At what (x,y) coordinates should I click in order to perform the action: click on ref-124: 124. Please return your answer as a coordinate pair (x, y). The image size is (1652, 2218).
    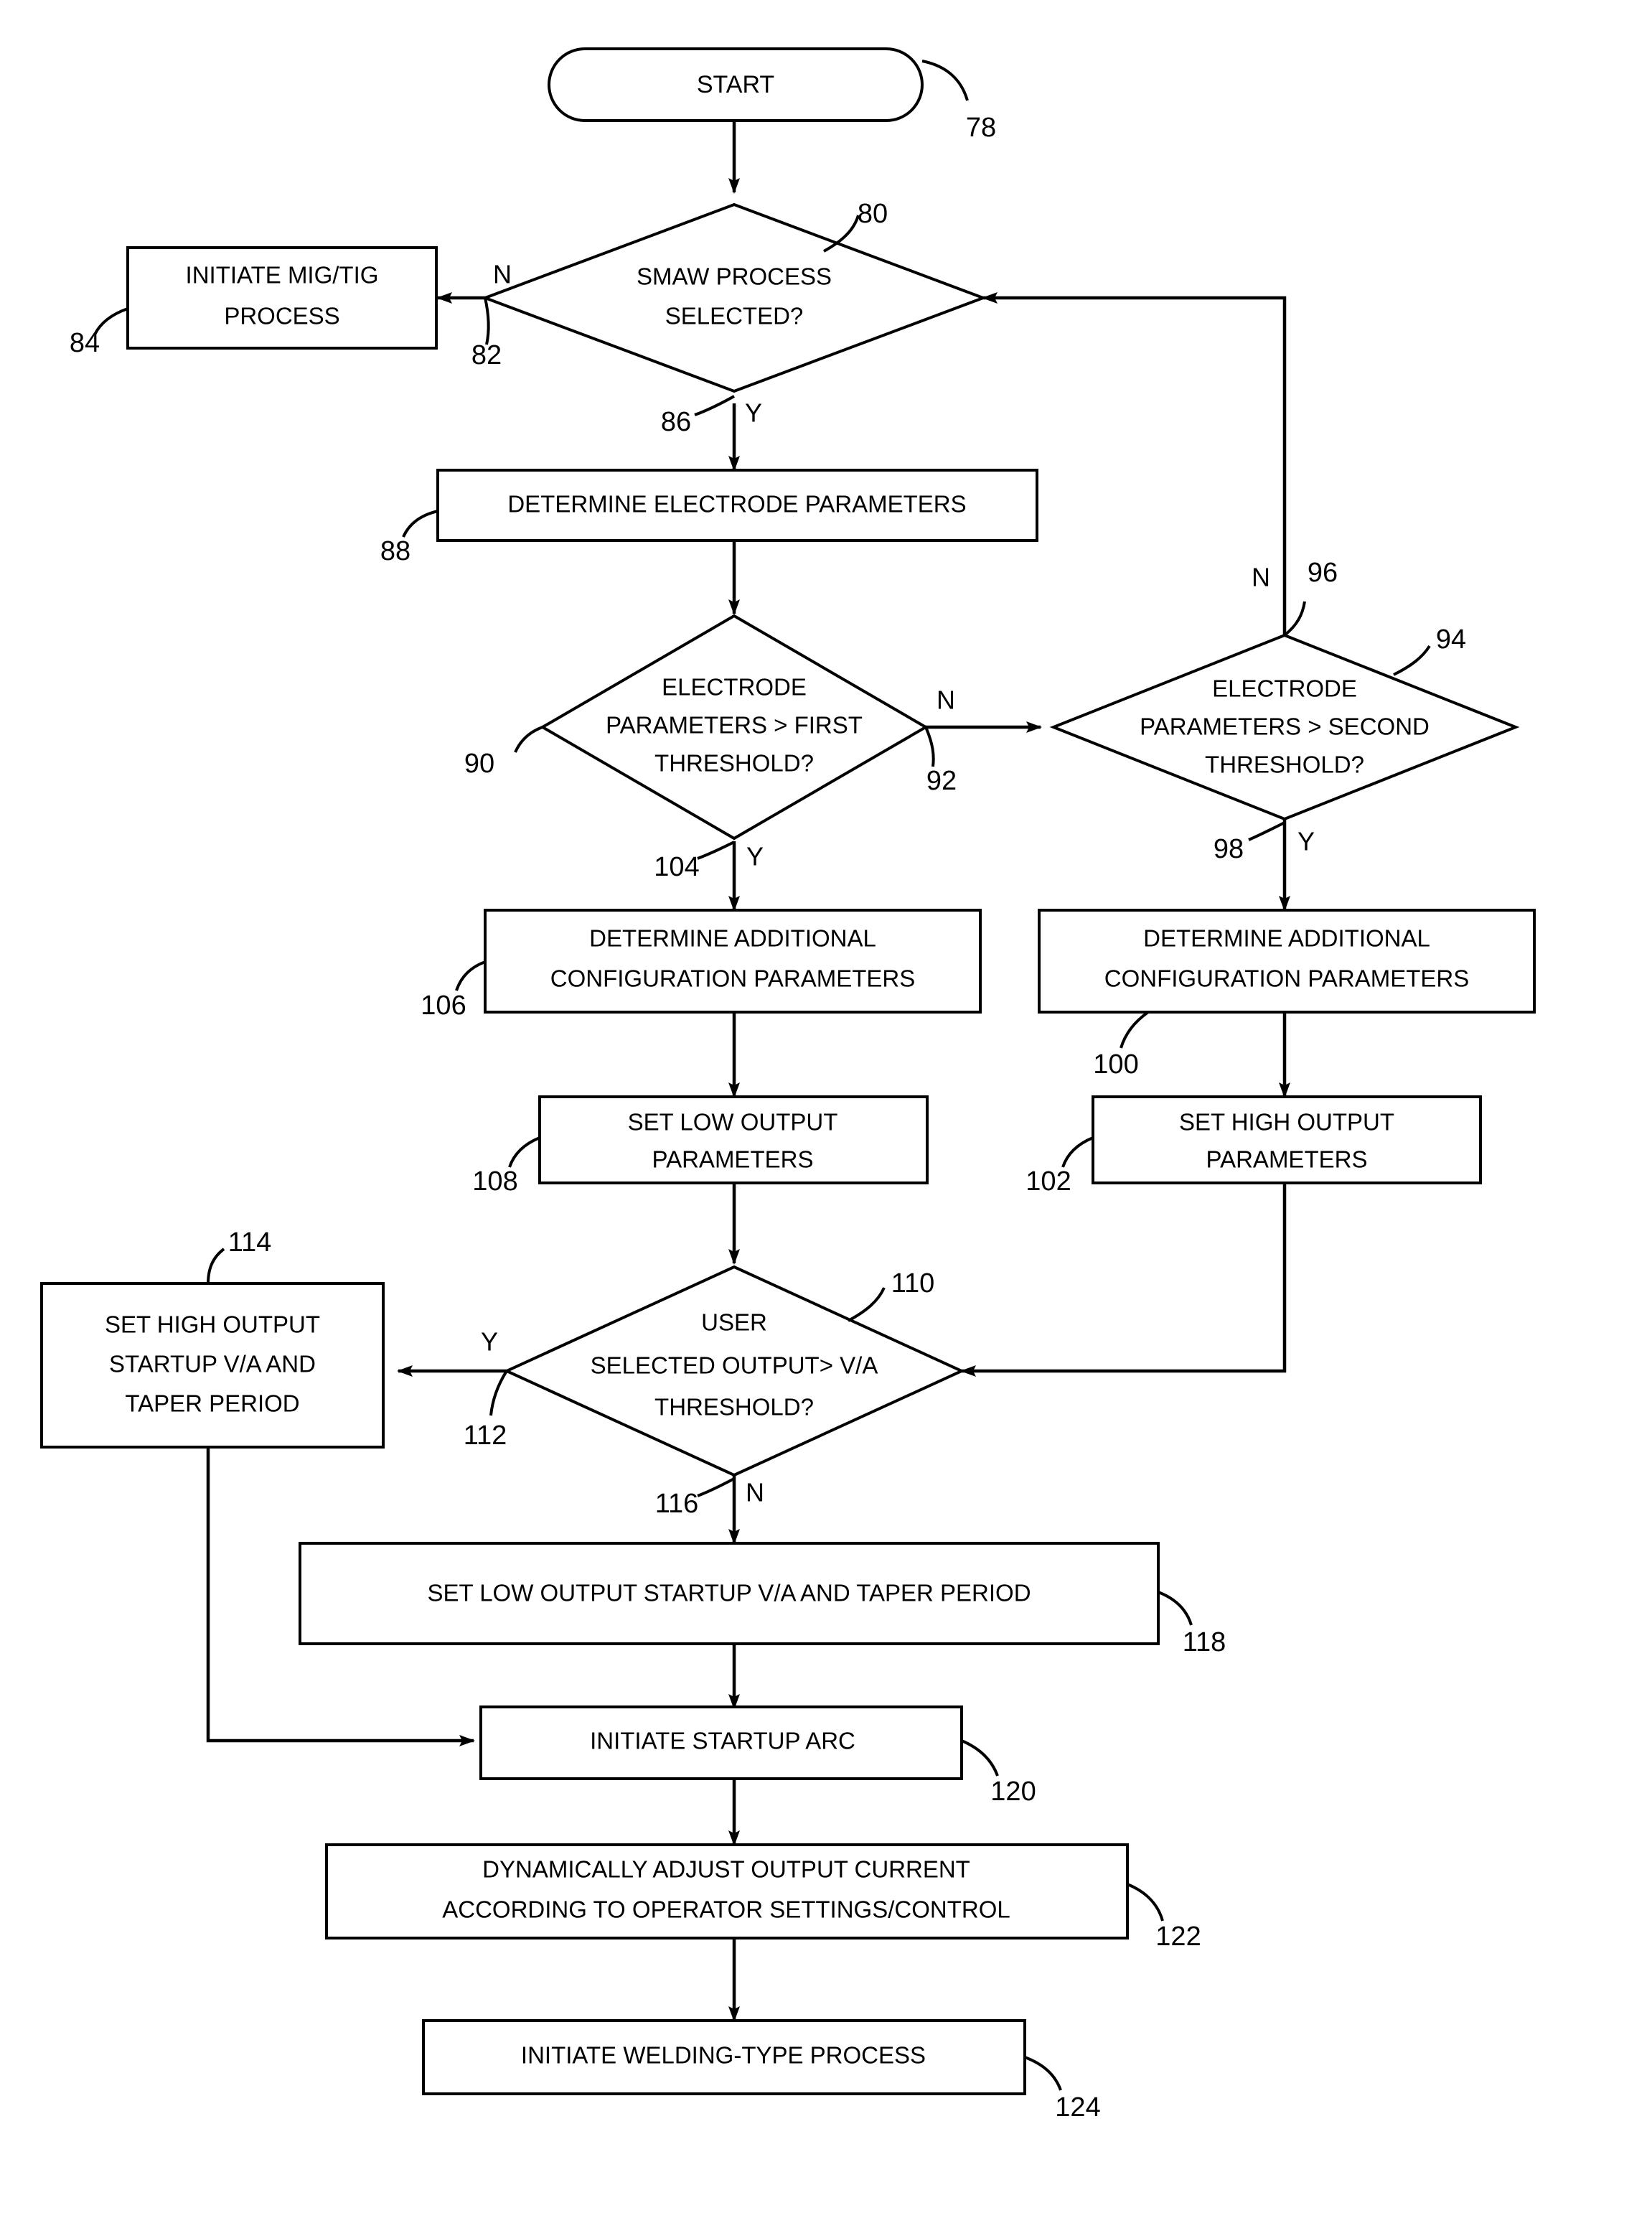
    Looking at the image, I should click on (1077, 2107).